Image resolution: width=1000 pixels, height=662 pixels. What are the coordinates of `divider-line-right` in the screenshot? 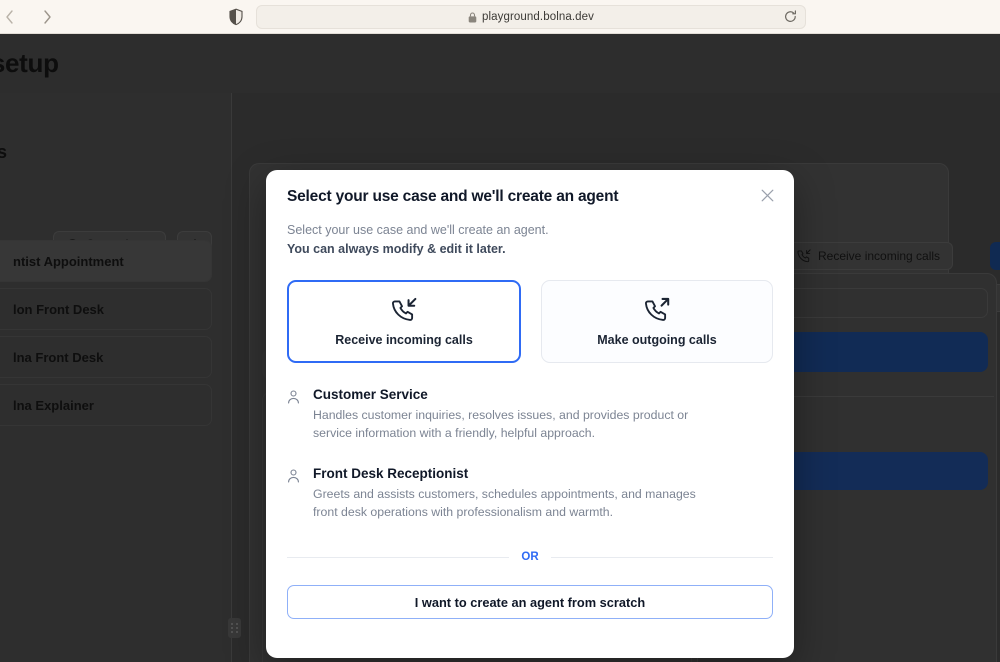 It's located at (661, 557).